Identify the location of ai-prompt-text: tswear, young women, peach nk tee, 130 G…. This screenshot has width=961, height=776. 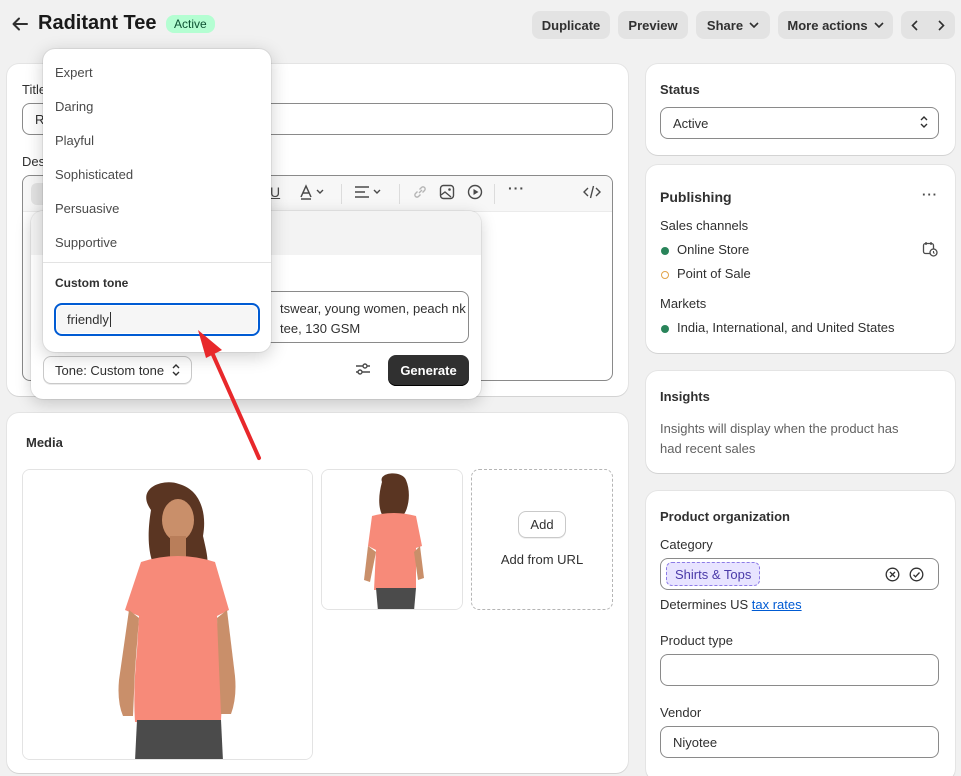
(373, 318).